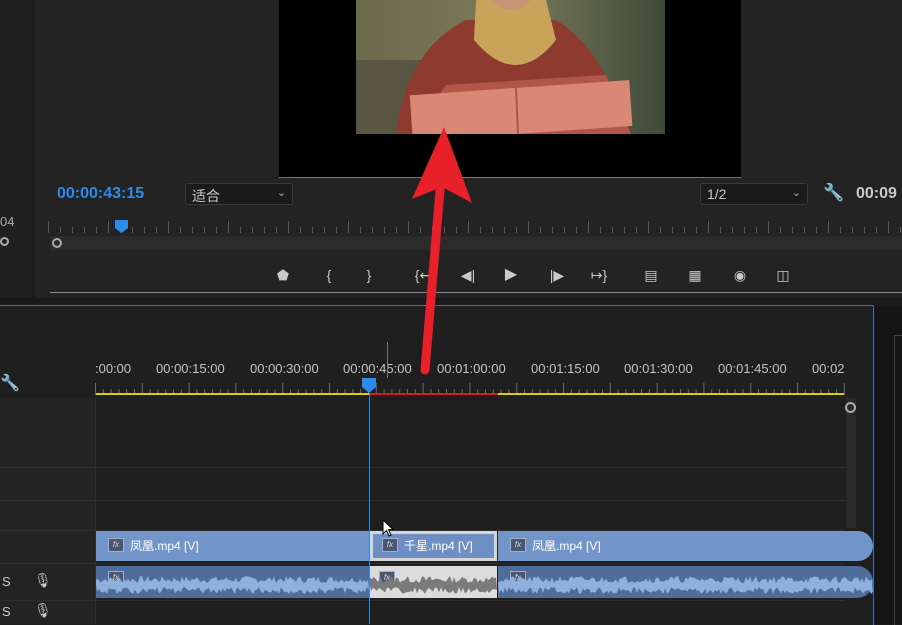 The width and height of the screenshot is (902, 625). I want to click on ruler-label: 00:01:45:00, so click(752, 368).